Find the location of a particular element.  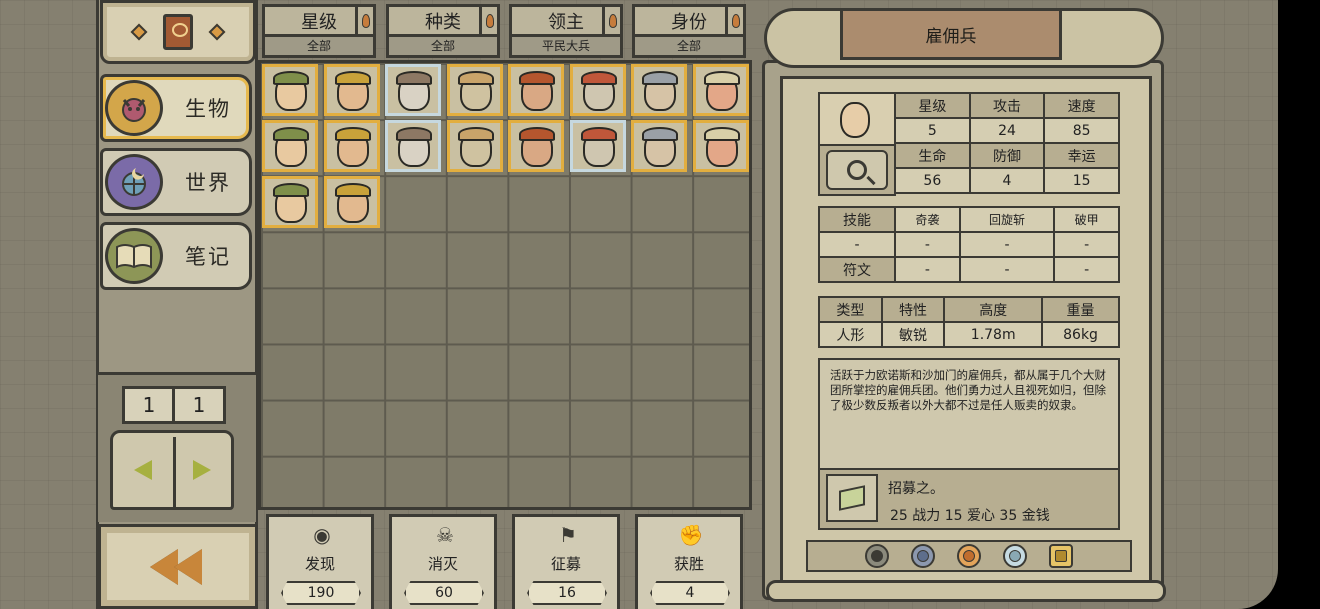

trait-value: 人形 is located at coordinates (850, 334).